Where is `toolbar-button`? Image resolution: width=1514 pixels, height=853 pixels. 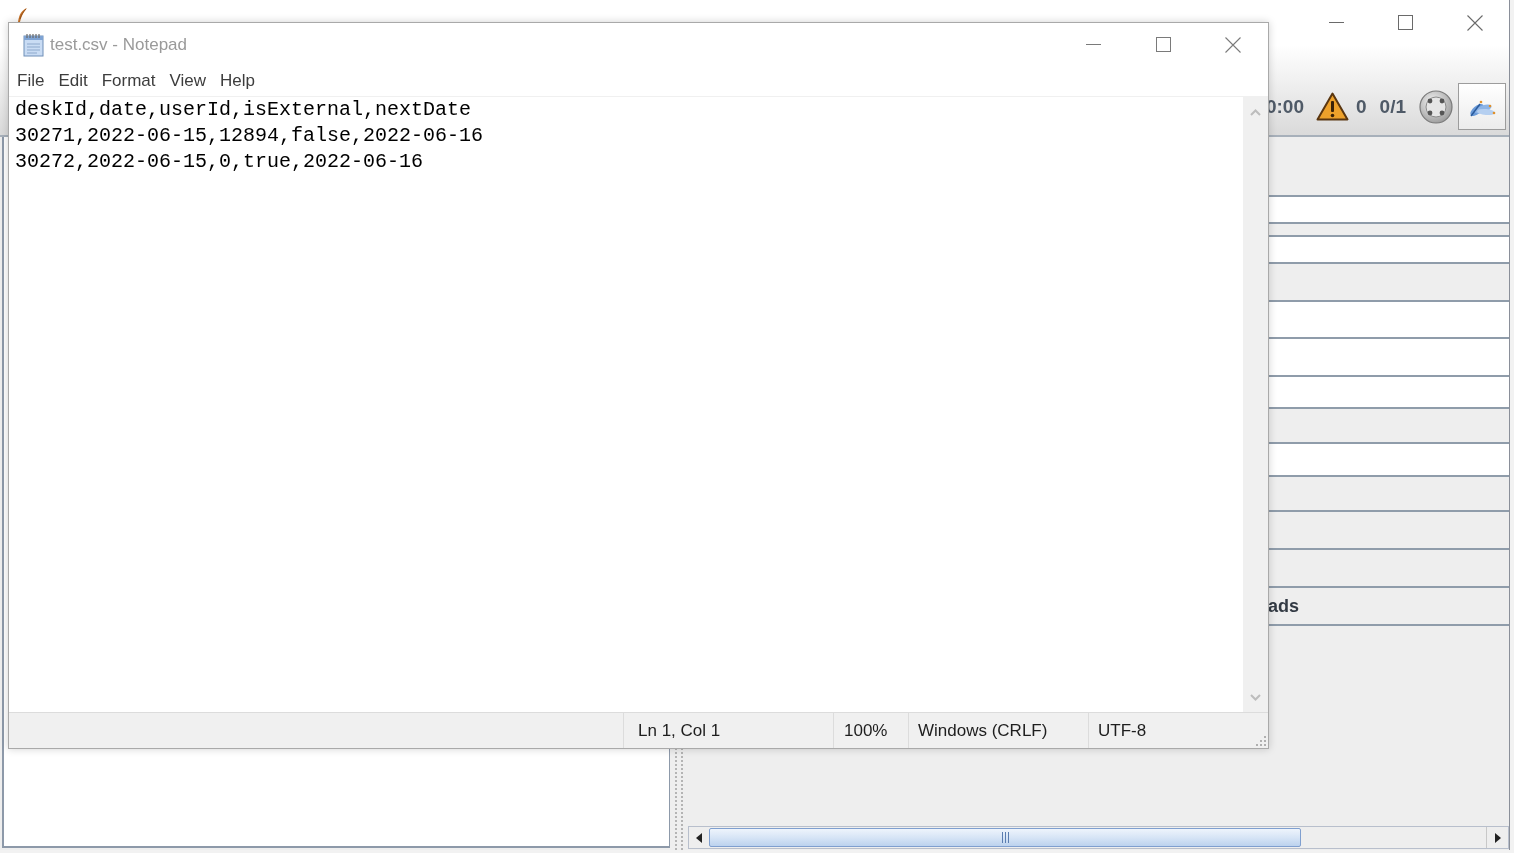
toolbar-button is located at coordinates (1482, 106).